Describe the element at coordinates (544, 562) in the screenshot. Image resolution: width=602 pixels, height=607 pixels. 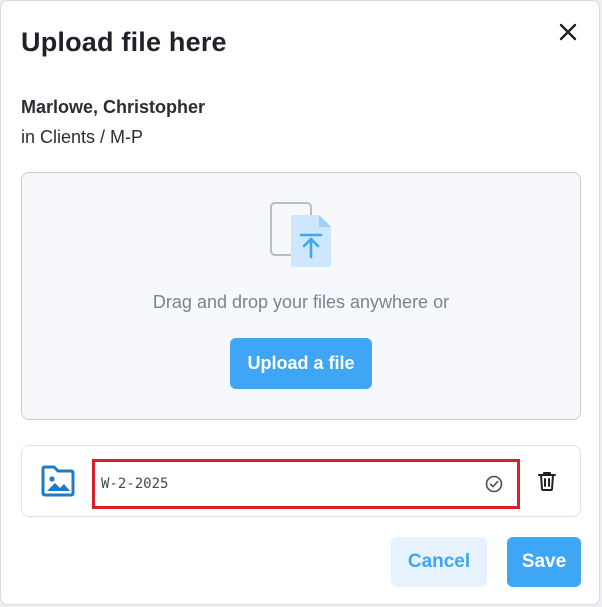
I see `save-button: Save` at that location.